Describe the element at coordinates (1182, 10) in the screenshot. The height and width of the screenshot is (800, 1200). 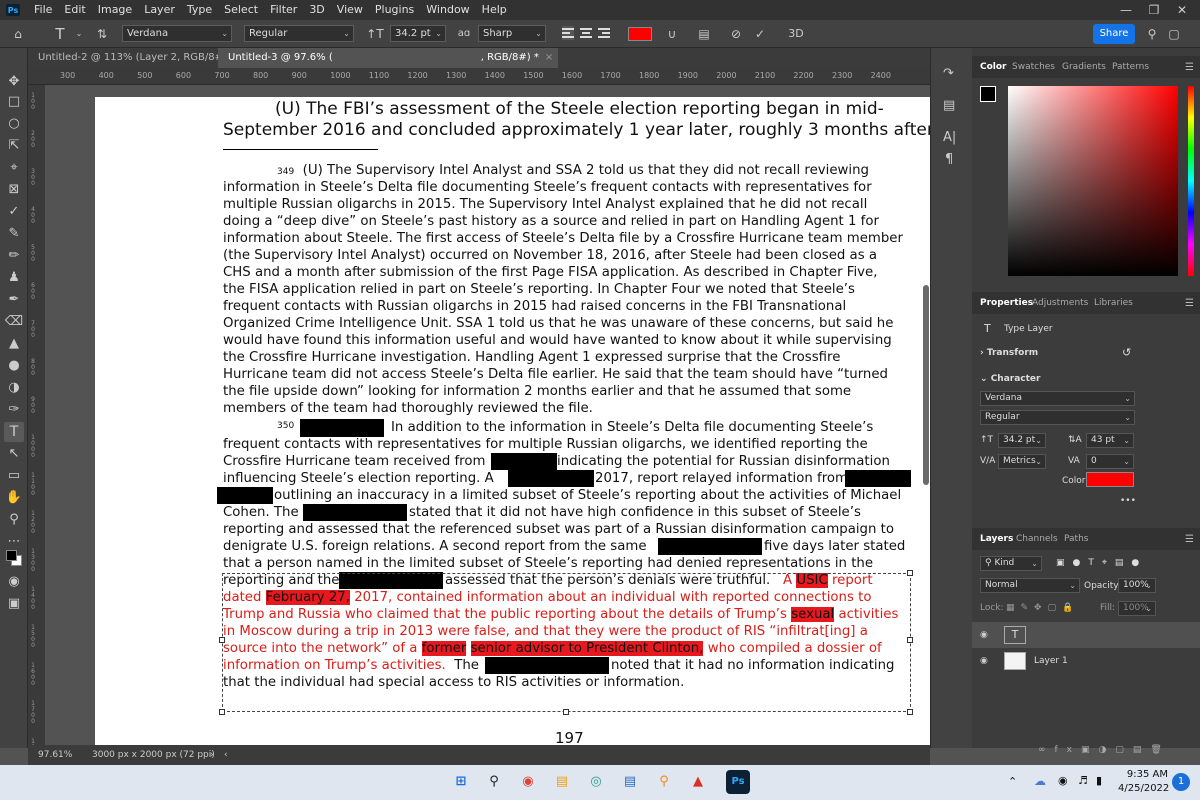
I see `close-icon: ✕` at that location.